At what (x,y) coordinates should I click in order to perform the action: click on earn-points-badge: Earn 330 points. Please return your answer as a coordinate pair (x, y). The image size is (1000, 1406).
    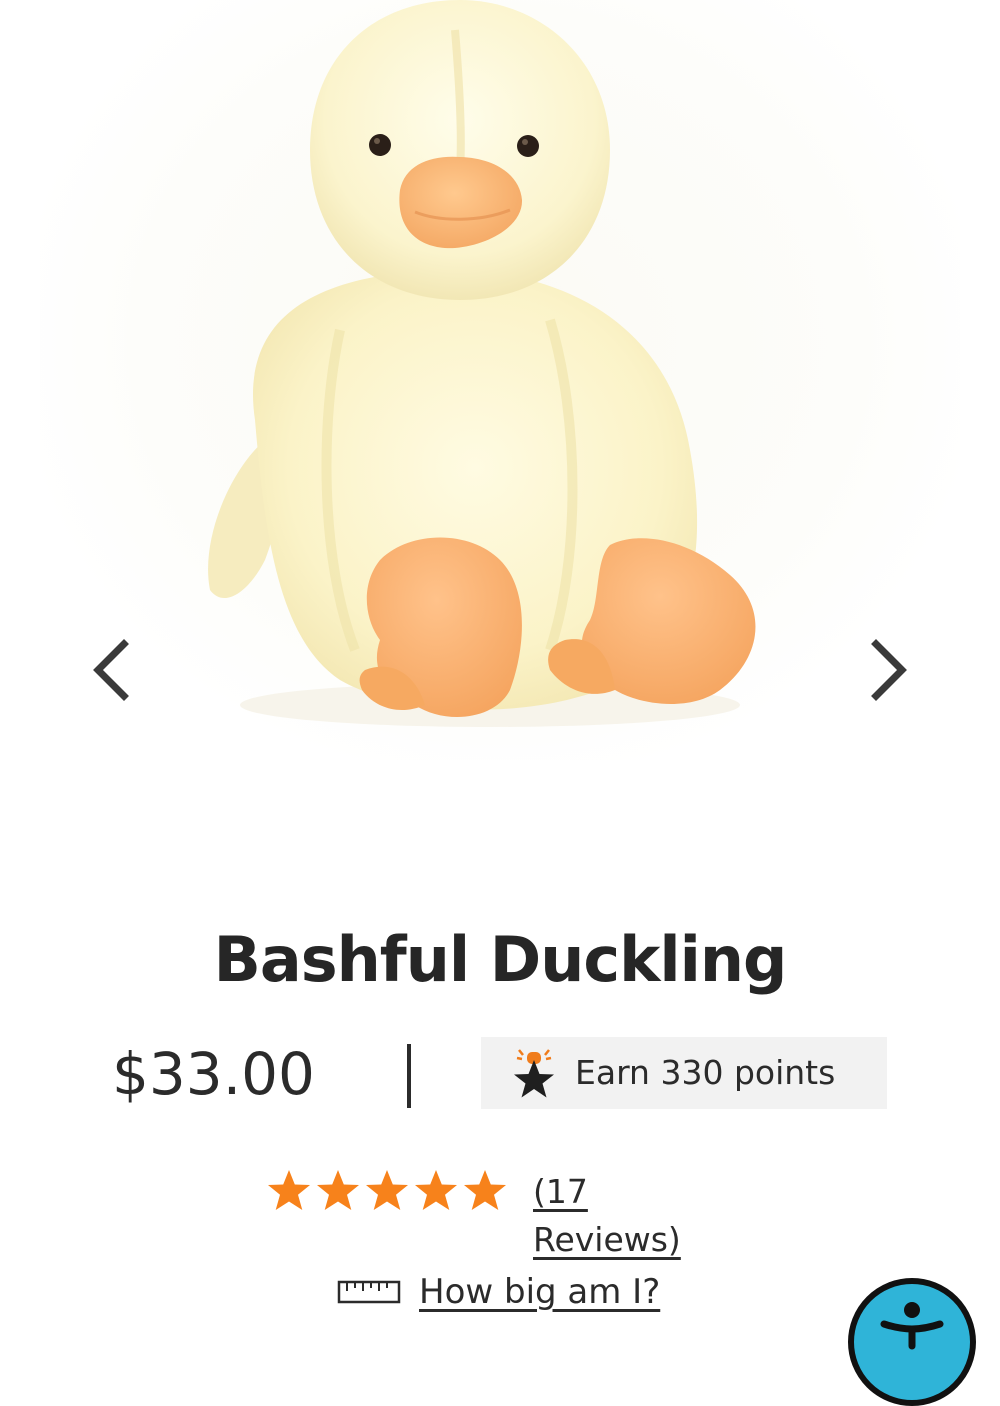
    Looking at the image, I should click on (684, 1073).